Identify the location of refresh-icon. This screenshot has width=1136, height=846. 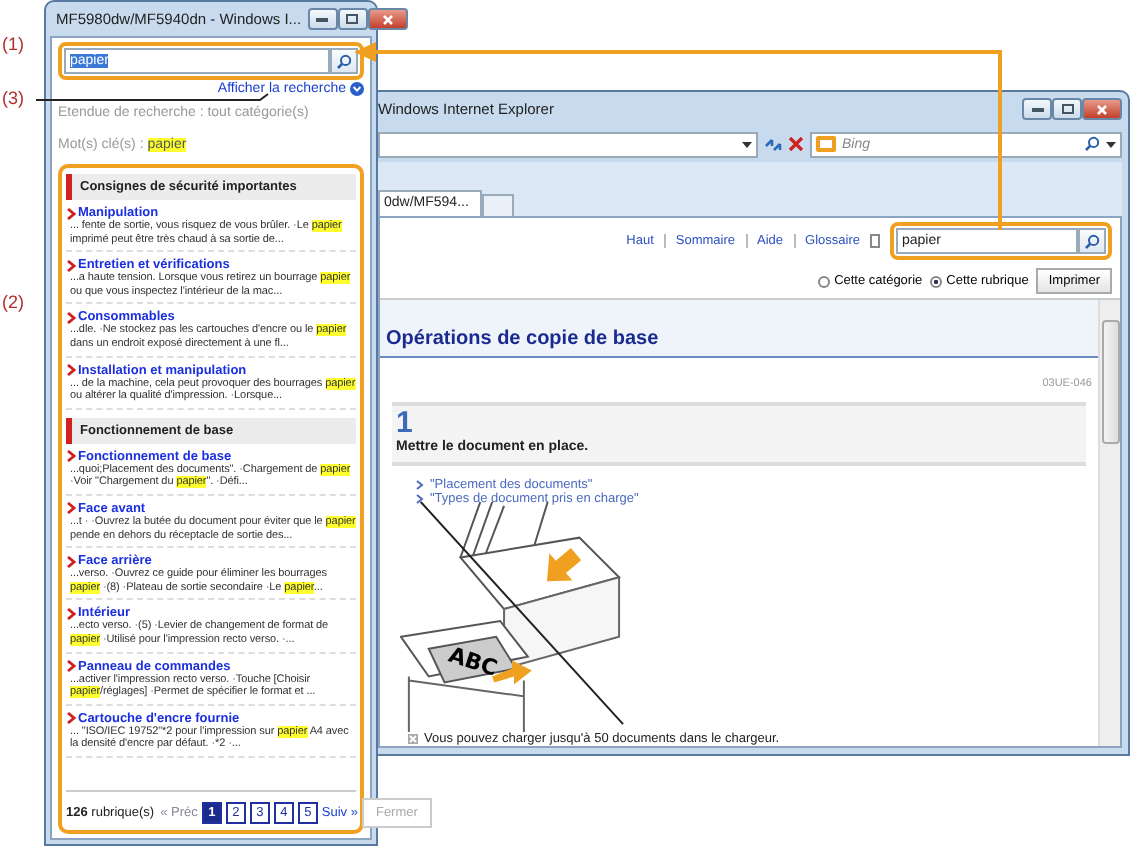
(773, 144).